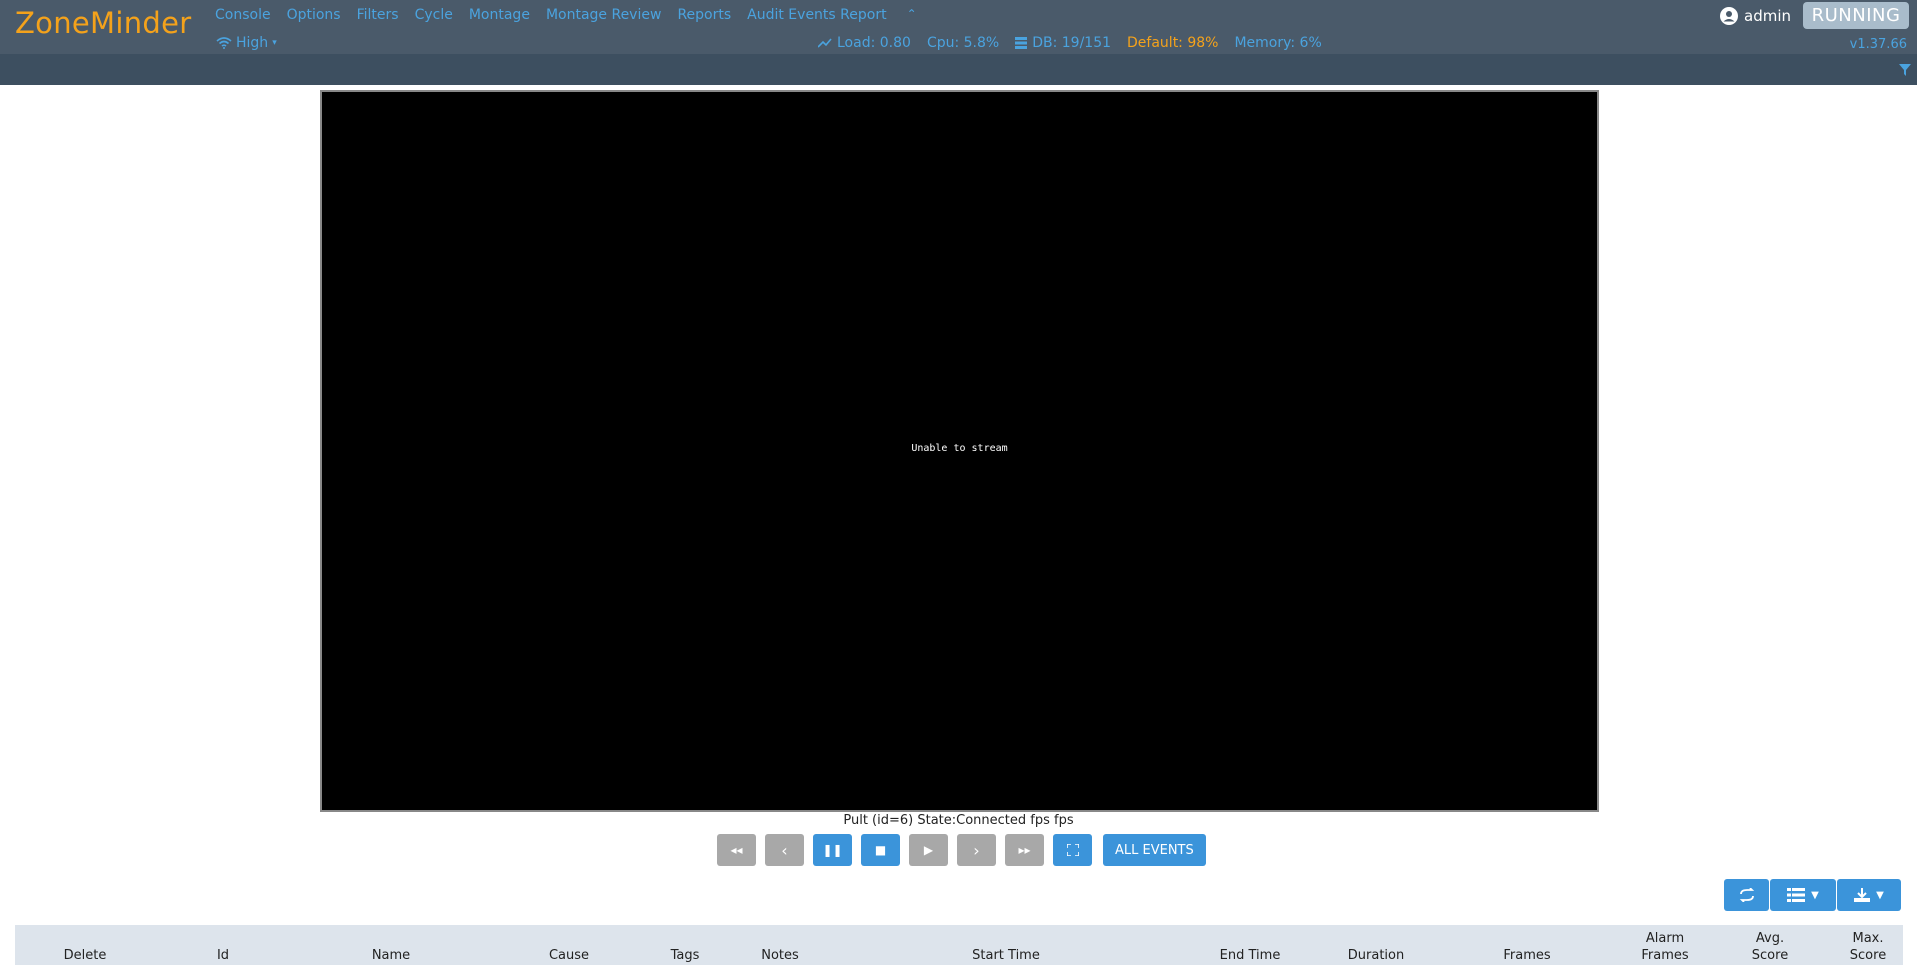 The image size is (1917, 965). I want to click on nav-montage: Montage, so click(499, 15).